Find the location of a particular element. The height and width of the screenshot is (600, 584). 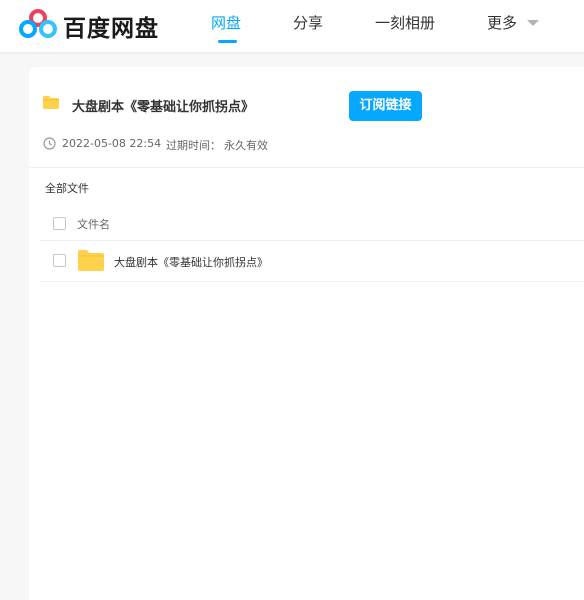

share-date: 2022-05-08 22:54 is located at coordinates (112, 143).